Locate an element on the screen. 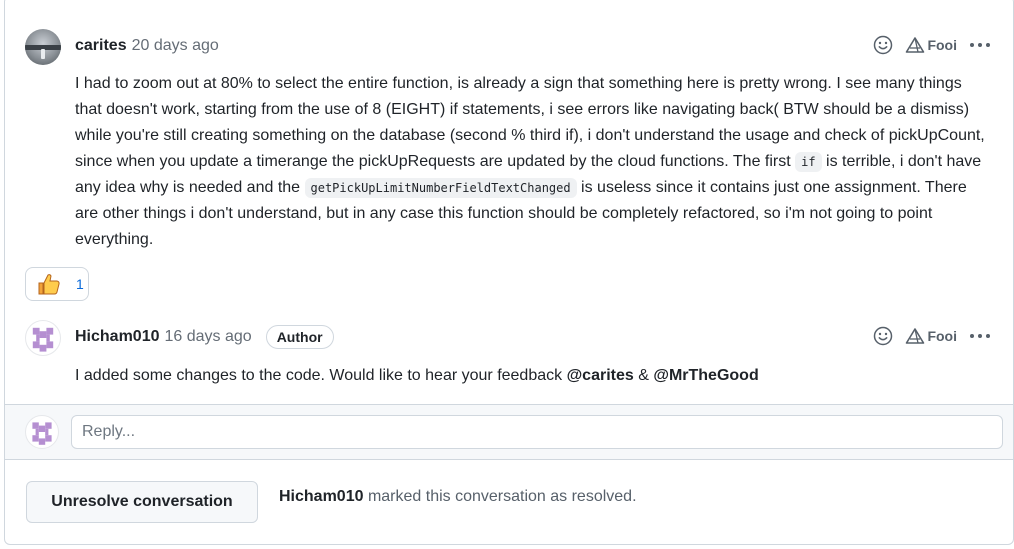  comment-timestamp: 20 days ago is located at coordinates (175, 46).